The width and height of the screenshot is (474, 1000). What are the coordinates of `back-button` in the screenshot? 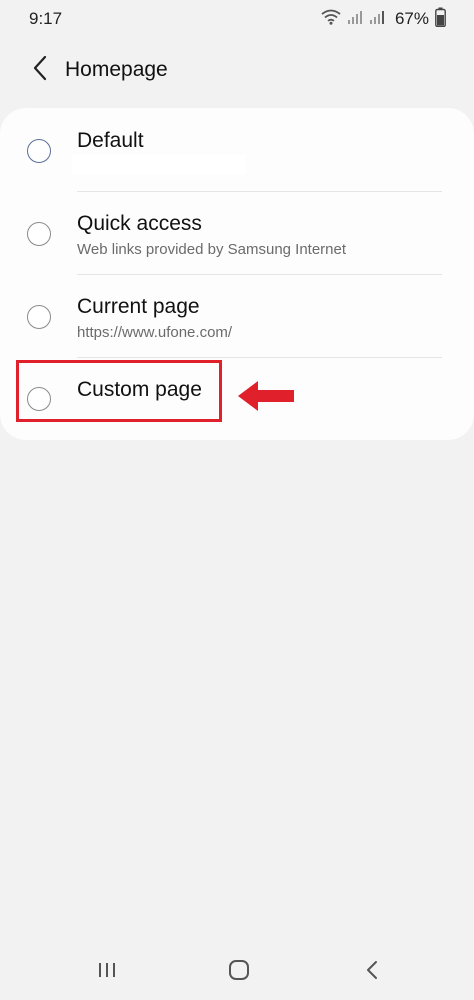 It's located at (40, 70).